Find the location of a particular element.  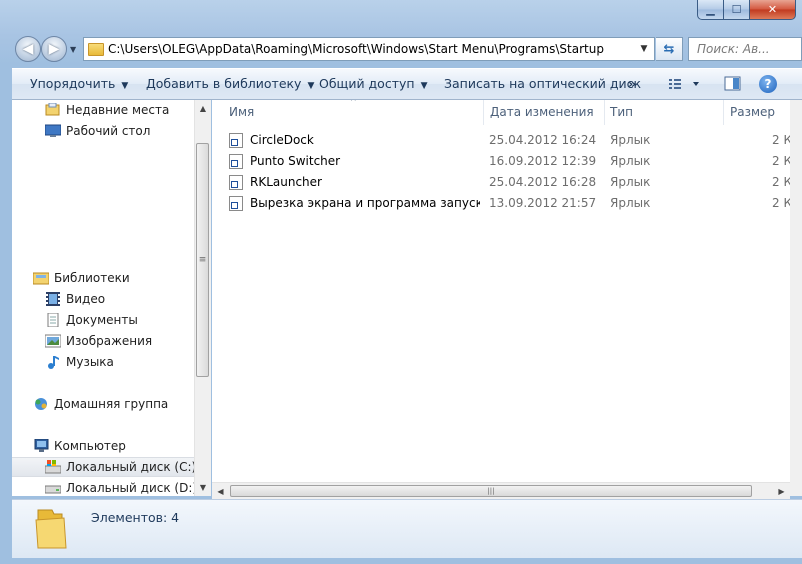

file-date: 16.09.2012 12:39 is located at coordinates (543, 161).